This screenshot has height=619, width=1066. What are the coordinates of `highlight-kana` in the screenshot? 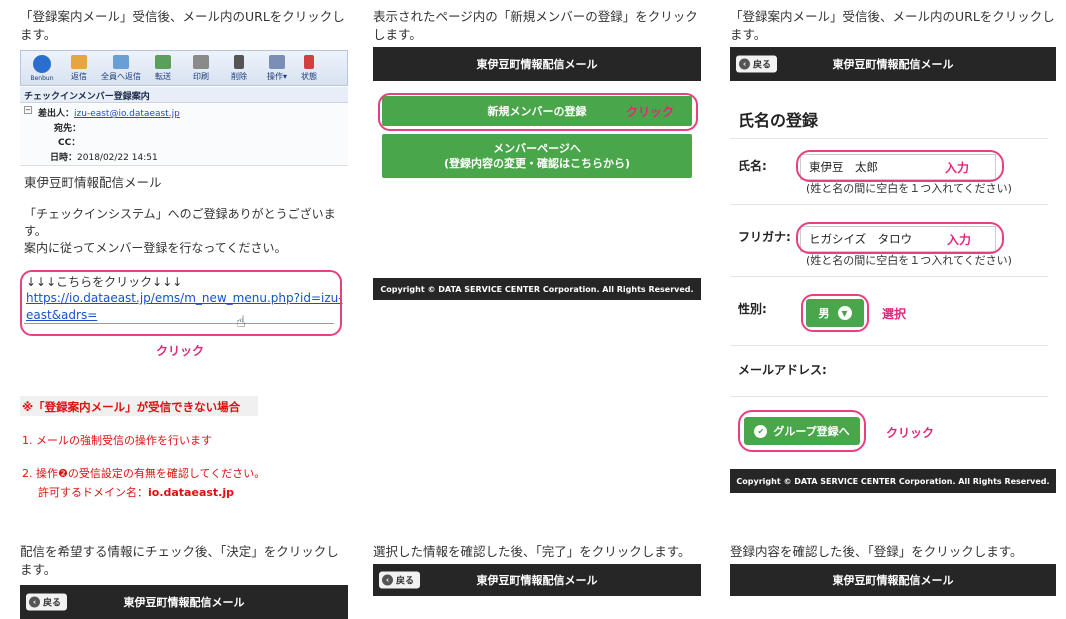 It's located at (900, 238).